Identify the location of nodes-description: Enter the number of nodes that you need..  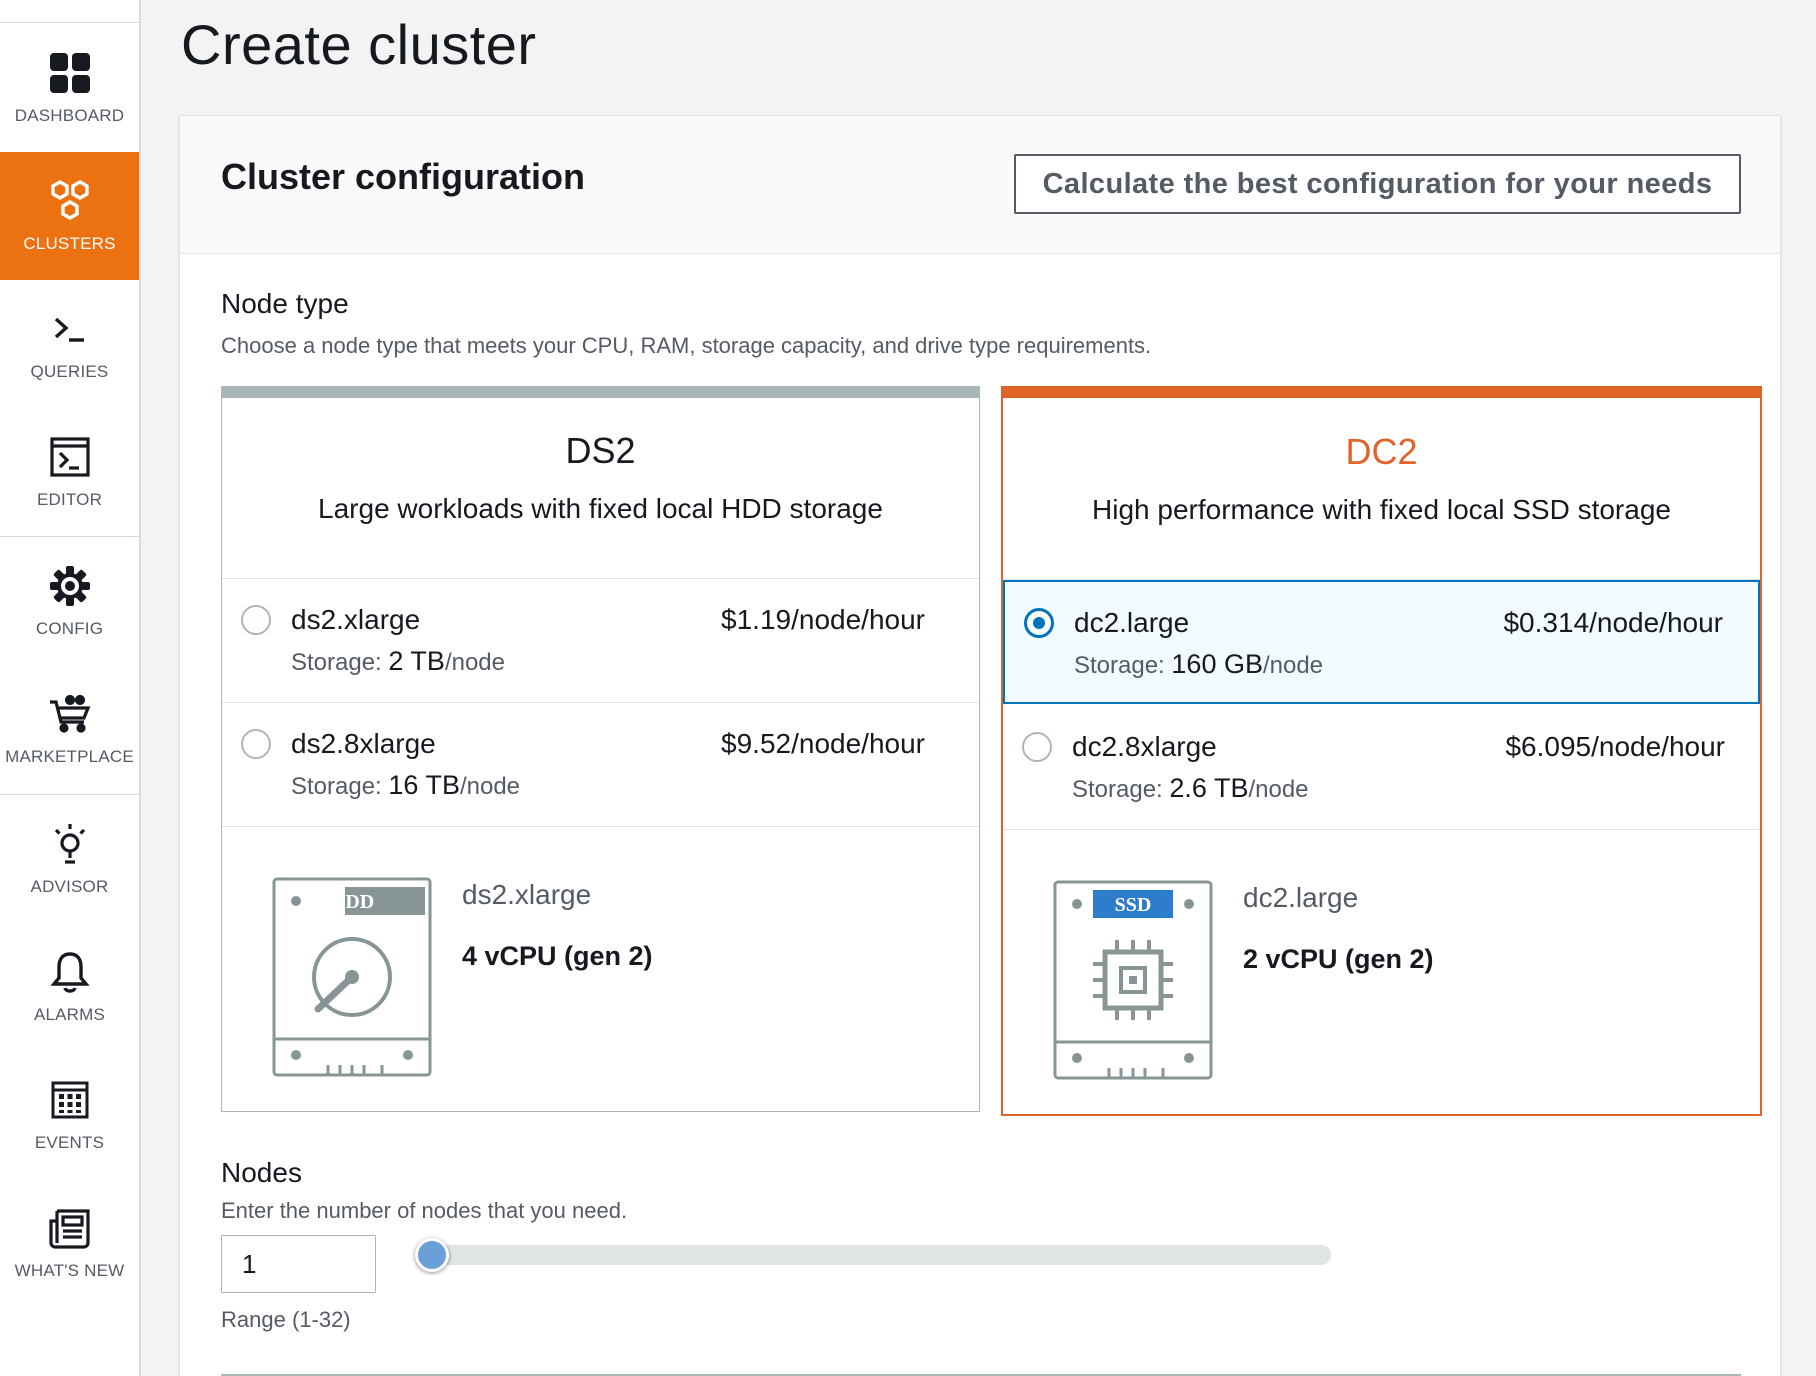
(424, 1210).